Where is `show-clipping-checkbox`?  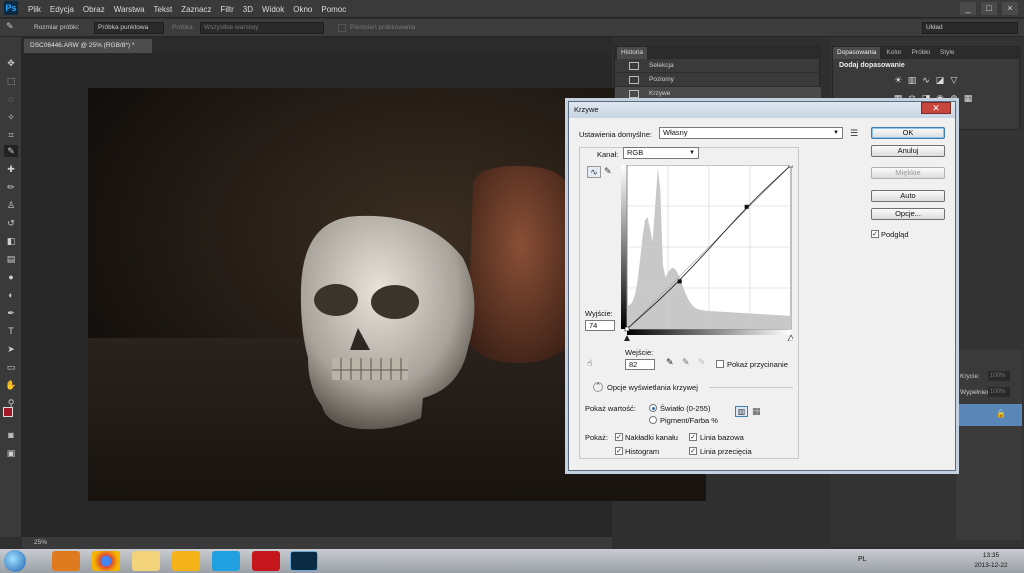
show-clipping-checkbox is located at coordinates (720, 364).